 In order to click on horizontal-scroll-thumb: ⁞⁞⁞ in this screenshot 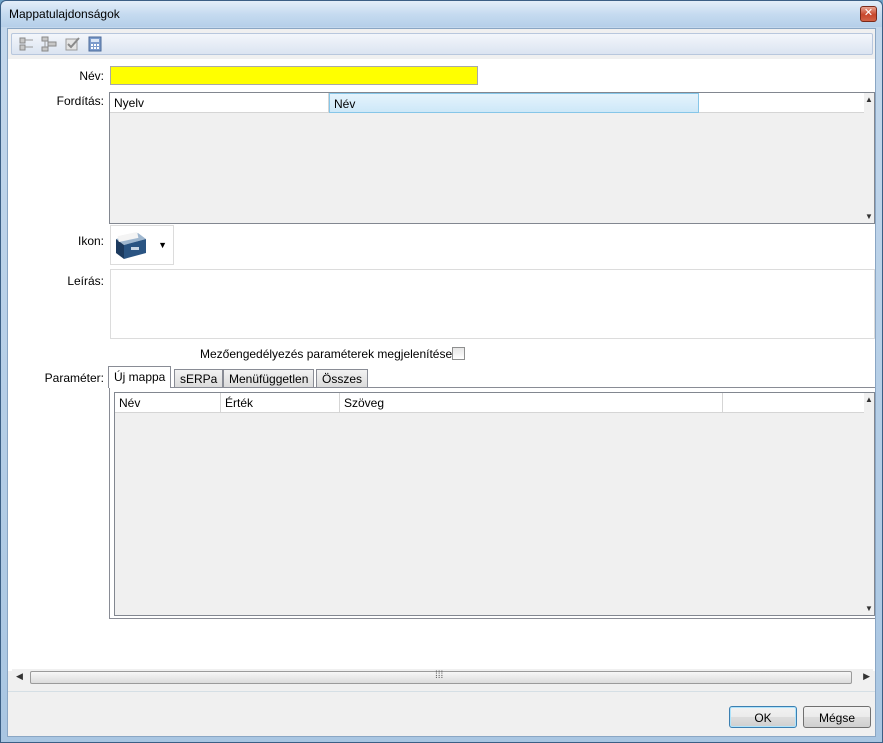, I will do `click(441, 677)`.